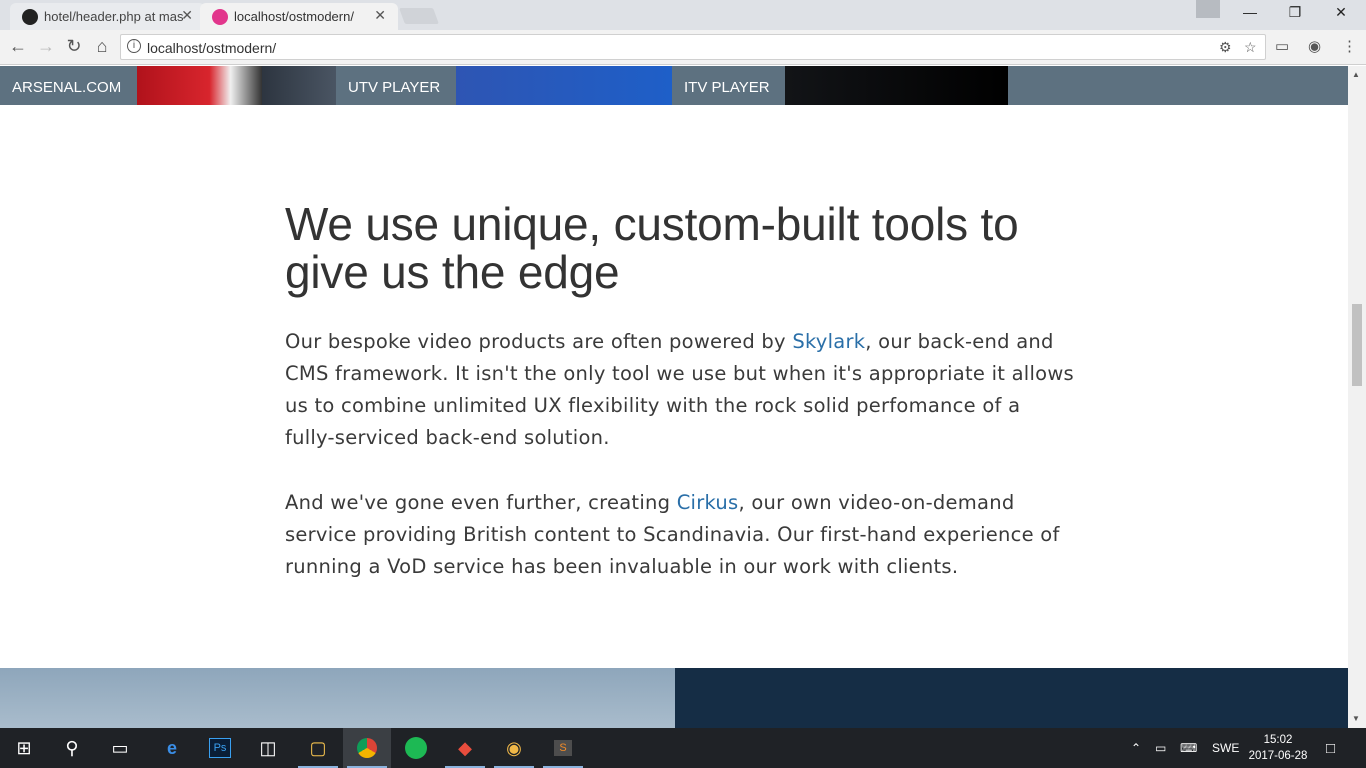 This screenshot has width=1366, height=768. I want to click on scrollbar-thumb, so click(1357, 345).